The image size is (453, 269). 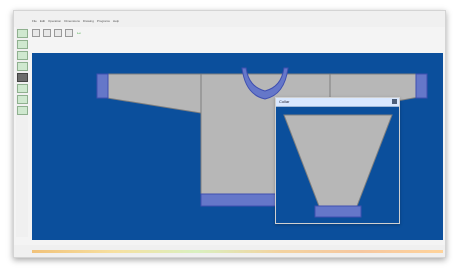 What do you see at coordinates (79, 33) in the screenshot?
I see `zoom-icon: ↔` at bounding box center [79, 33].